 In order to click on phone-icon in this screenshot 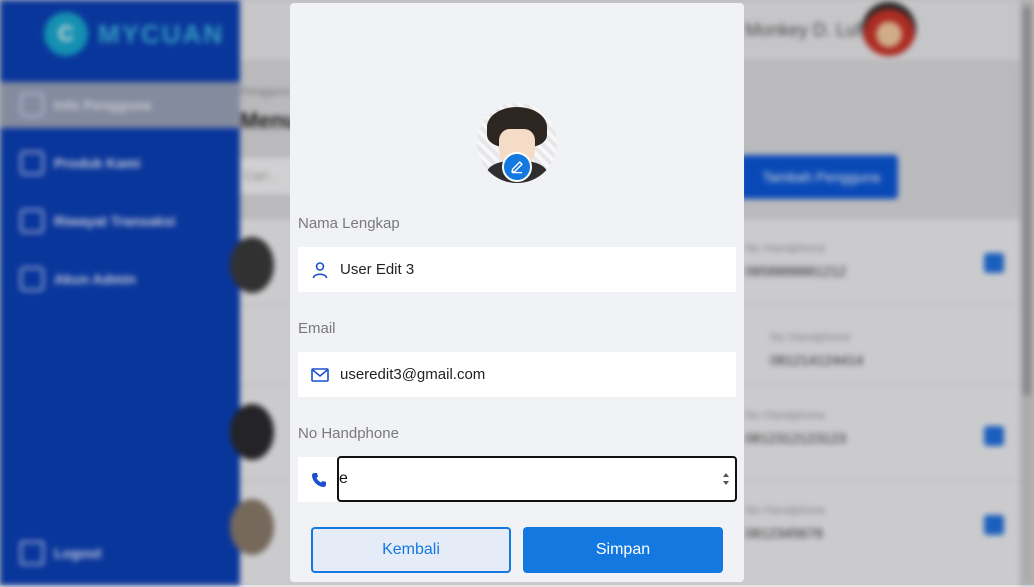, I will do `click(319, 480)`.